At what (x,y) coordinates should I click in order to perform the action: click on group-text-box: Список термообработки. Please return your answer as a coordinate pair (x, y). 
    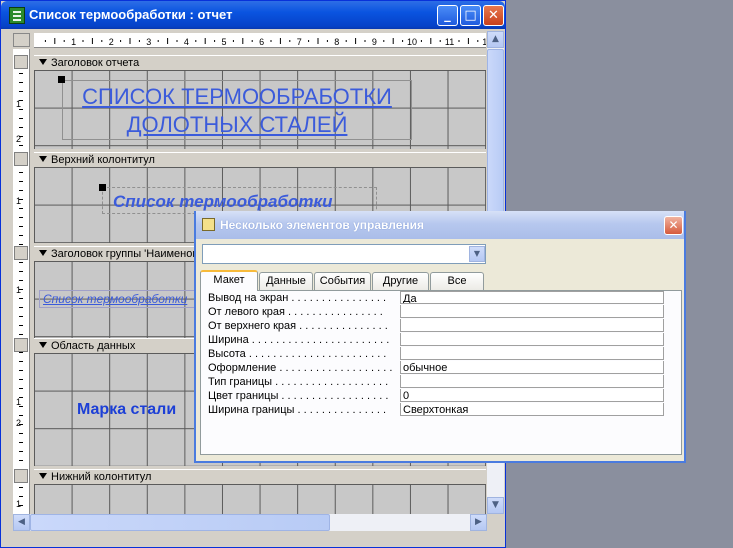
    Looking at the image, I should click on (118, 299).